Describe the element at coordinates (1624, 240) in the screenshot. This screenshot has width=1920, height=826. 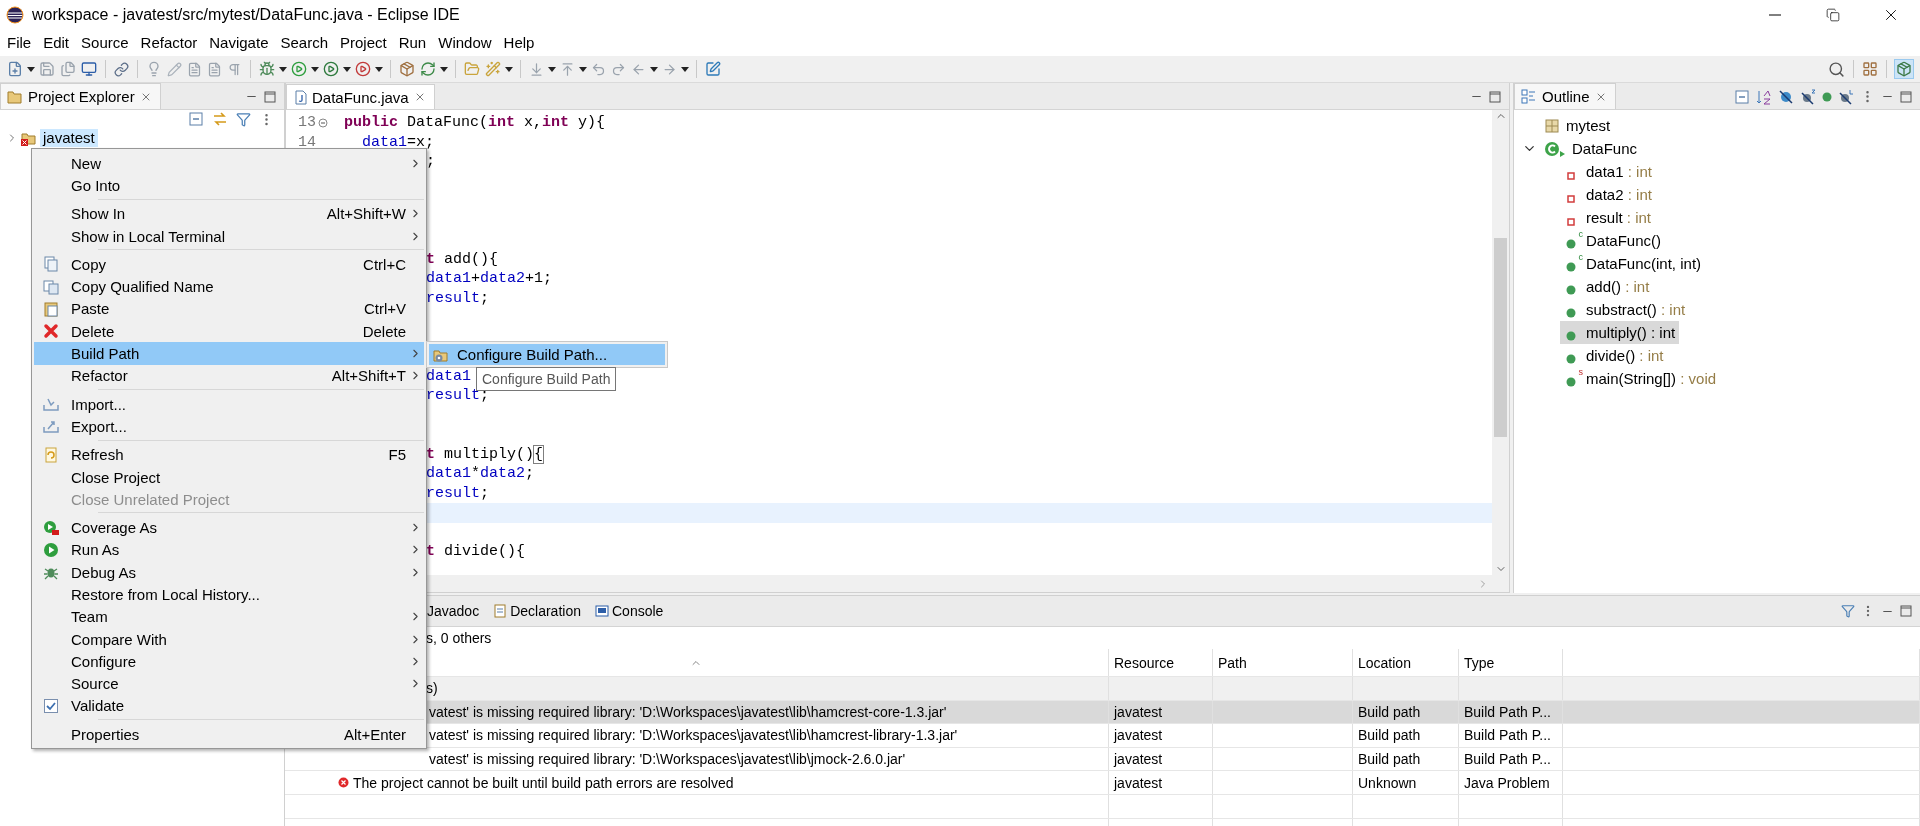
I see `outline-label: DataFunc()` at that location.